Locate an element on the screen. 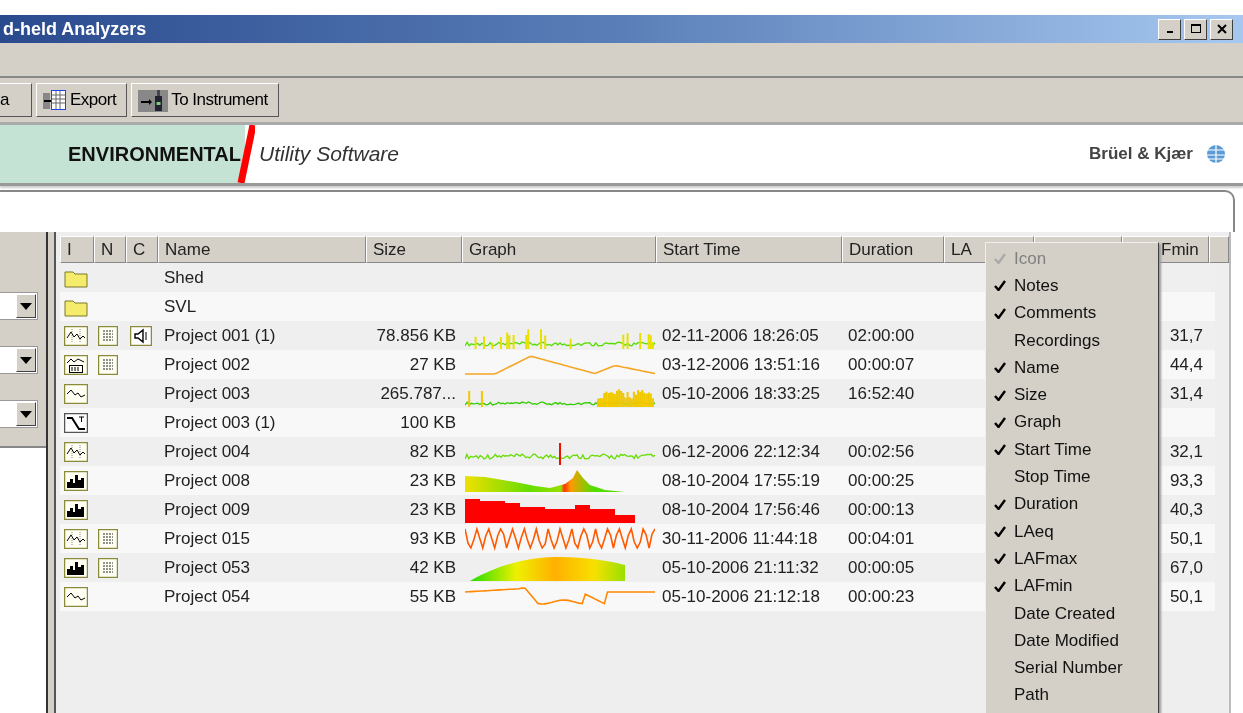  lafmin-cell: 31,4 is located at coordinates (1186, 393).